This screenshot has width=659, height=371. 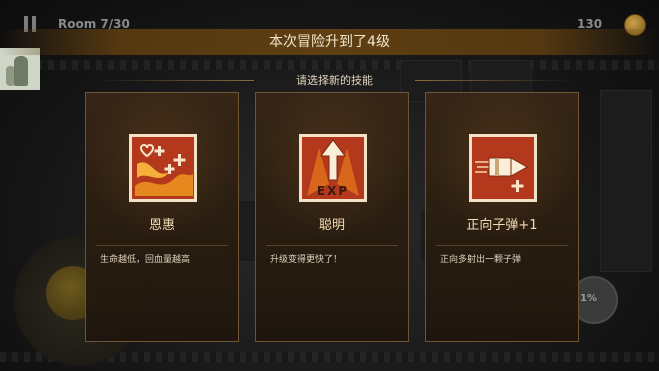 I want to click on levelup-title: 本次冒险升到了4级, so click(x=329, y=42).